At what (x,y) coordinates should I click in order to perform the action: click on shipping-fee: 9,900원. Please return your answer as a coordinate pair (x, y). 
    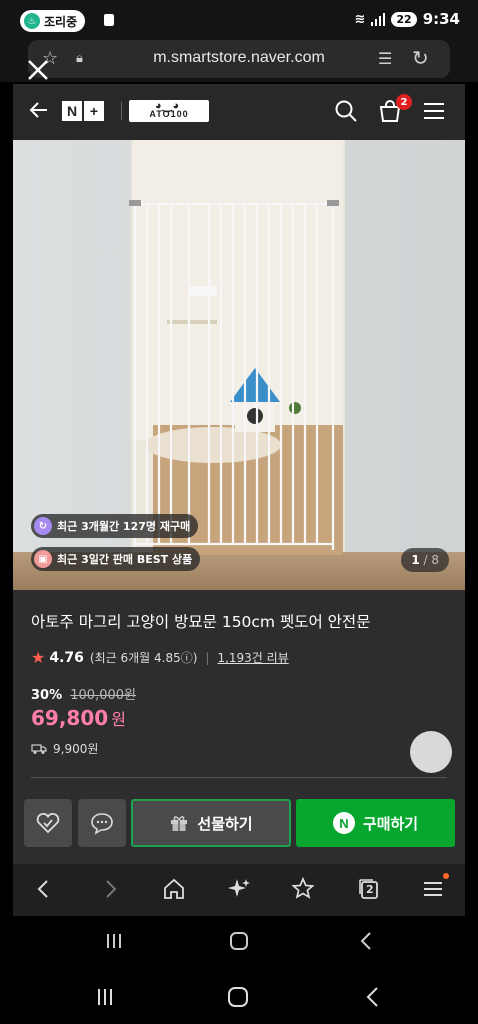
    Looking at the image, I should click on (76, 749).